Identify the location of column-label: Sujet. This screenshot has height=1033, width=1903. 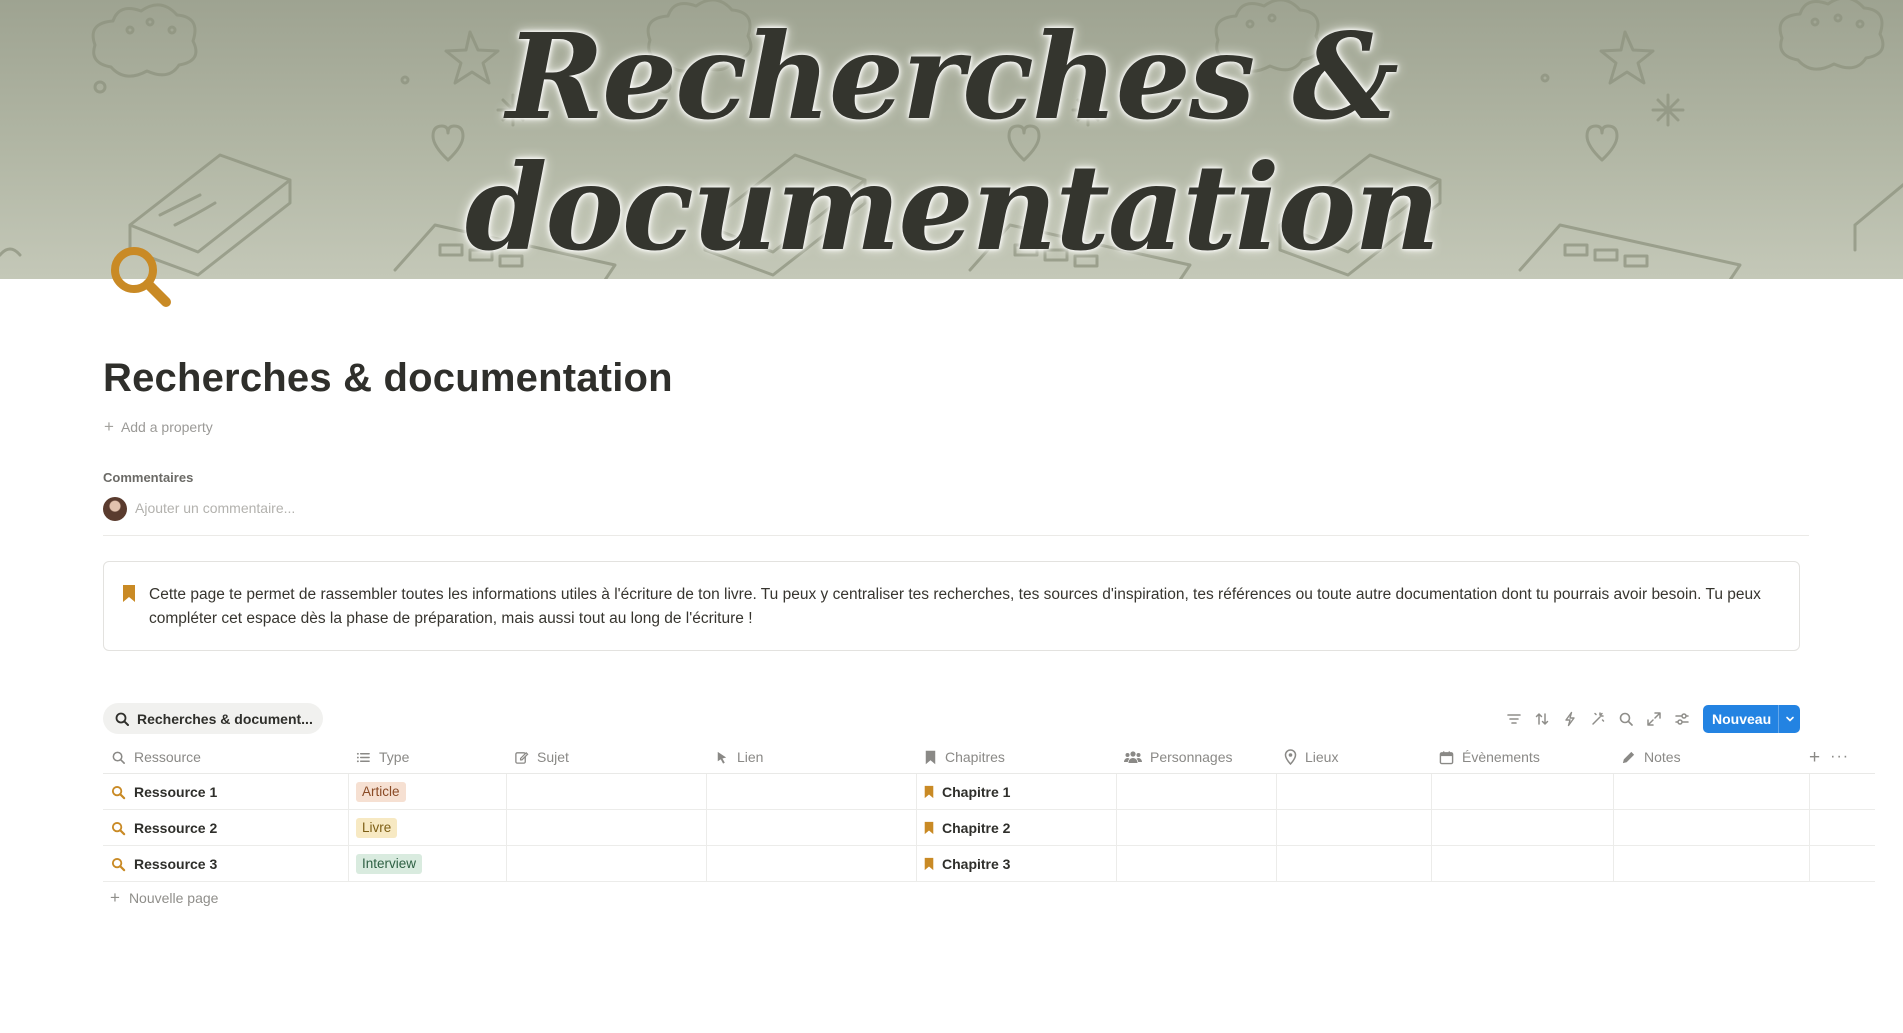
(553, 757).